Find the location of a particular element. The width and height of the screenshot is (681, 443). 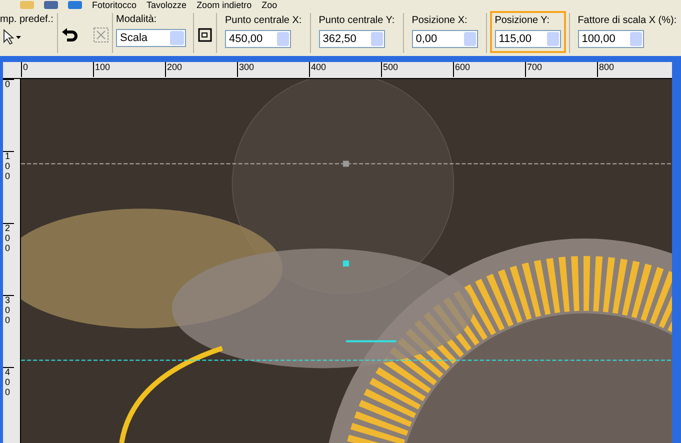

number-field: 362,50 is located at coordinates (351, 39).